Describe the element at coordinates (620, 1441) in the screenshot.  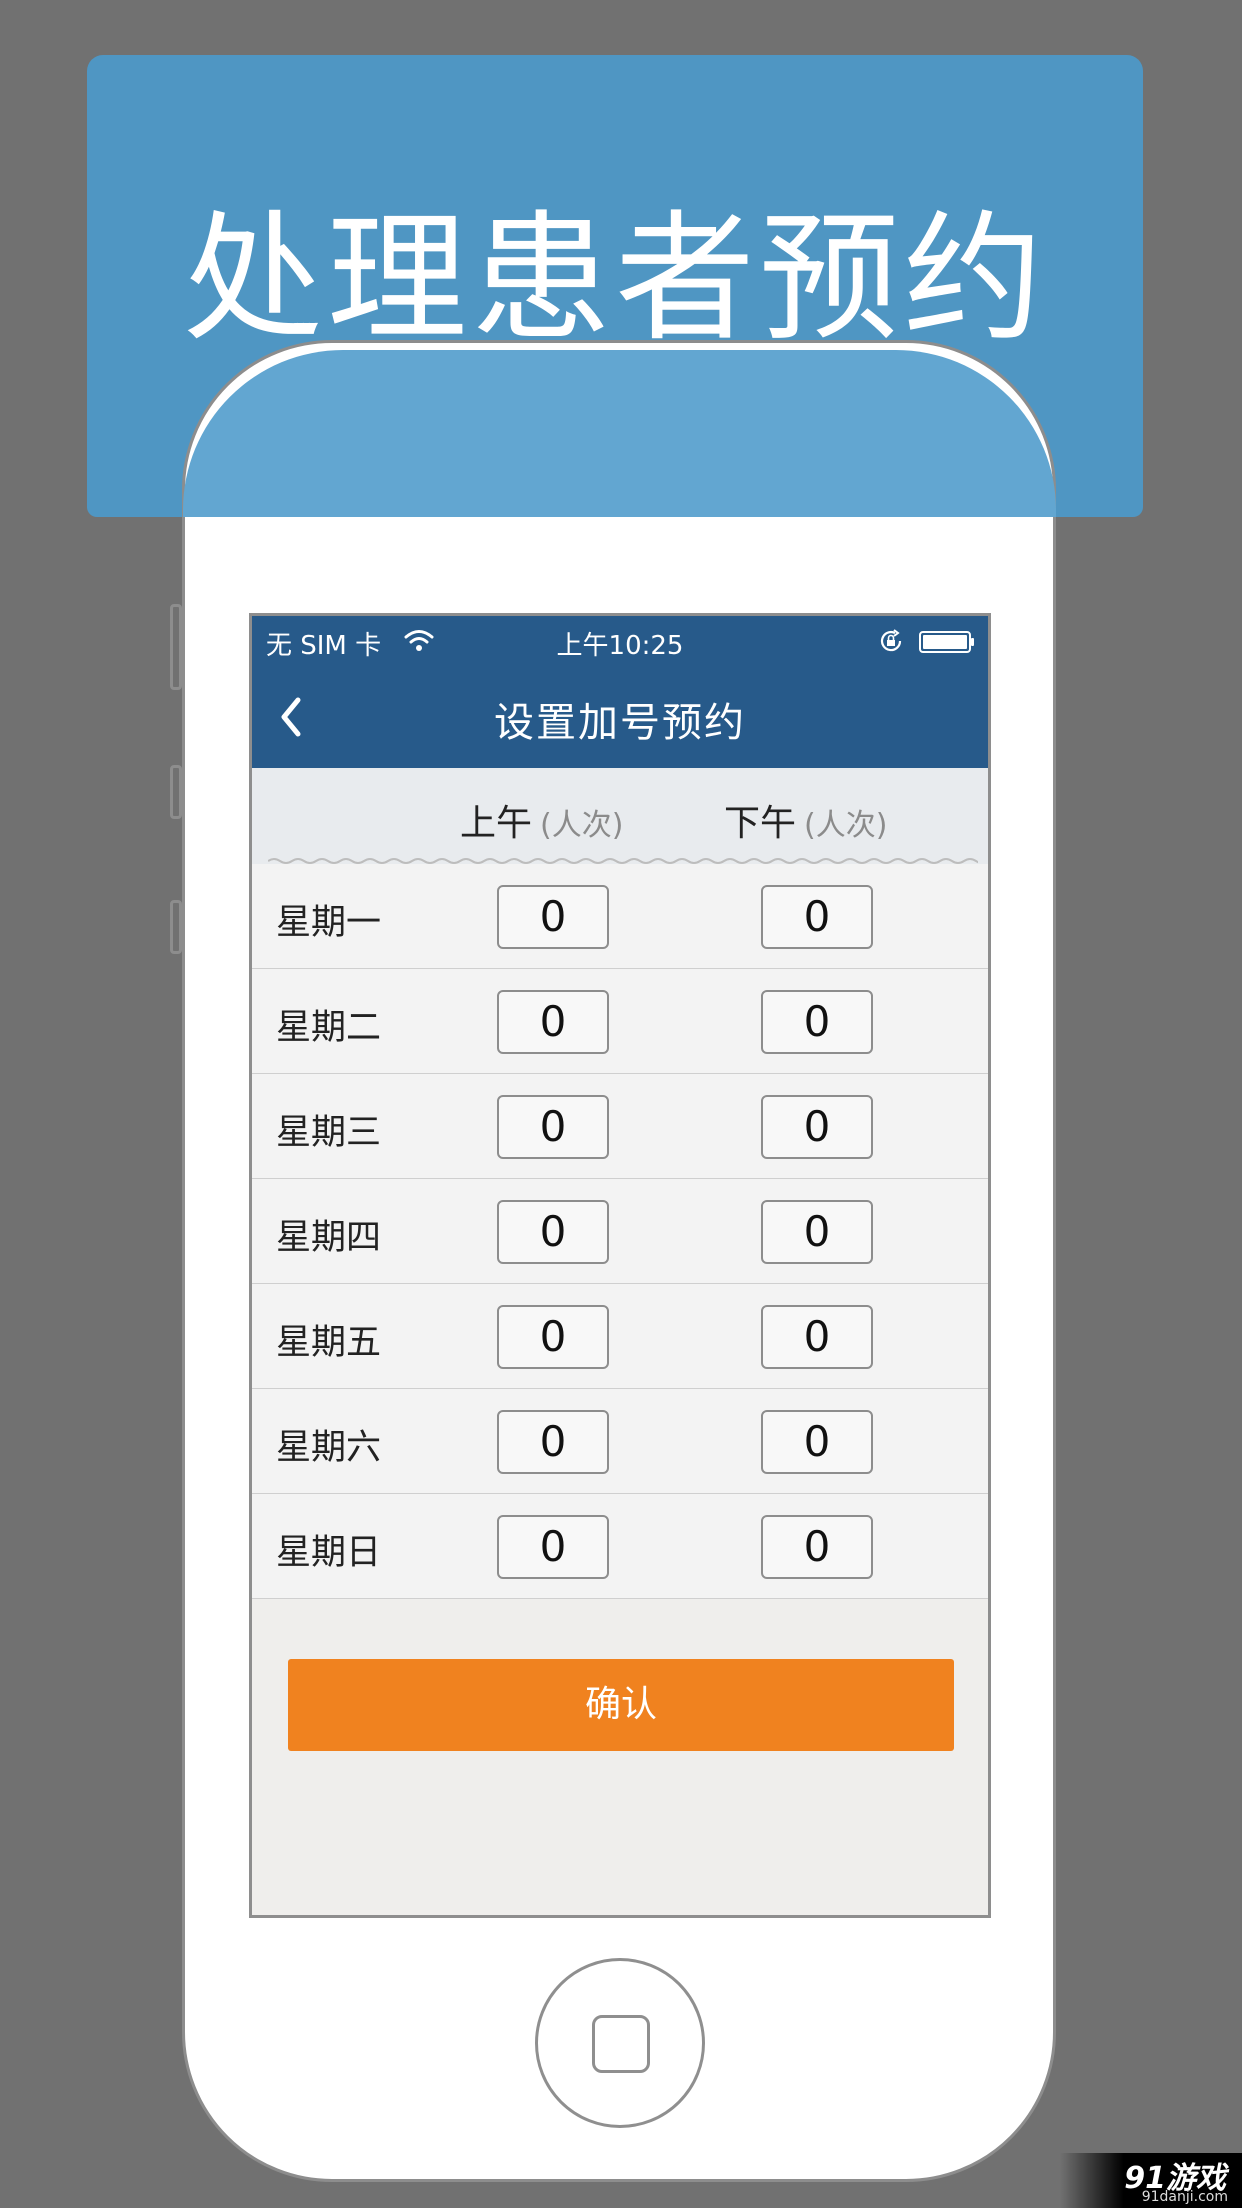
I see `table-row: 星期六 0 0` at that location.